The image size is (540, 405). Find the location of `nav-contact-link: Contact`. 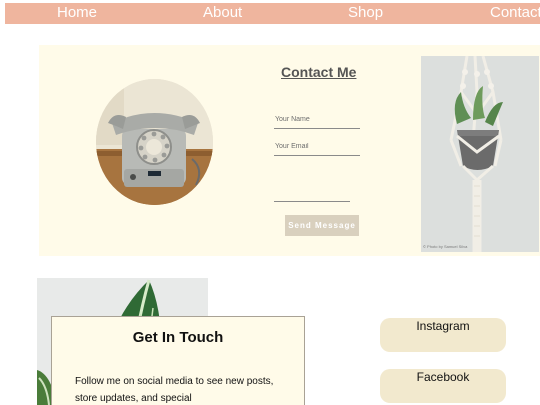

nav-contact-link: Contact is located at coordinates (515, 12).